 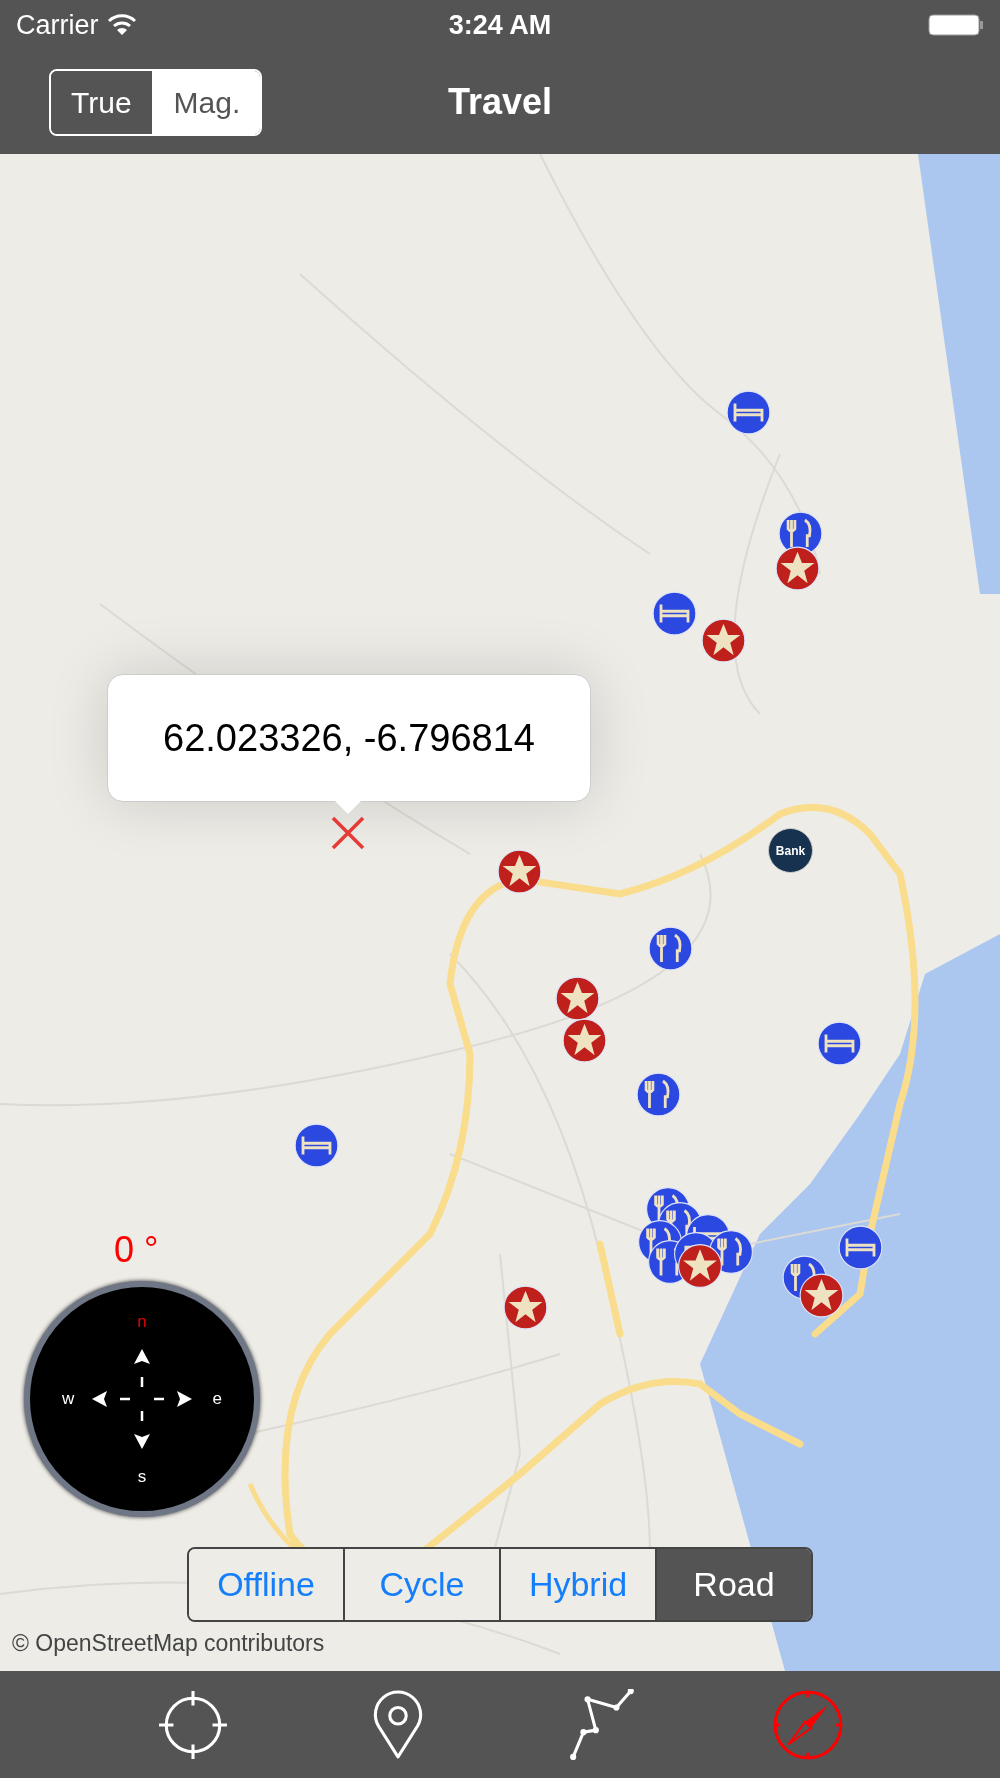 I want to click on coordinate-popup: 62.023326, -6.796814, so click(x=349, y=738).